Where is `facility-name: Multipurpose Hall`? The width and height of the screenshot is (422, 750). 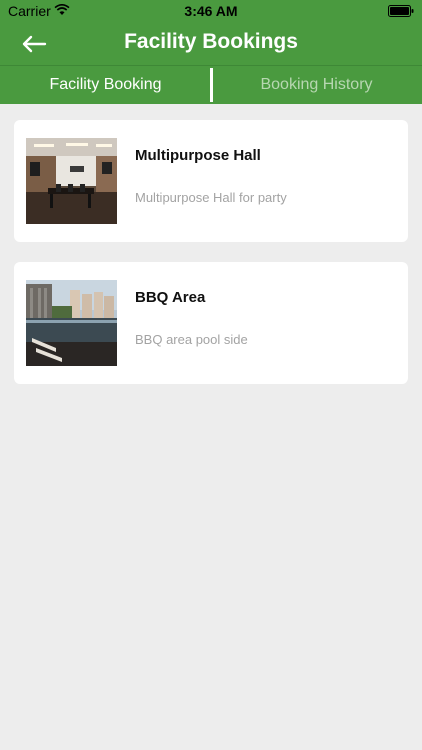
facility-name: Multipurpose Hall is located at coordinates (198, 155).